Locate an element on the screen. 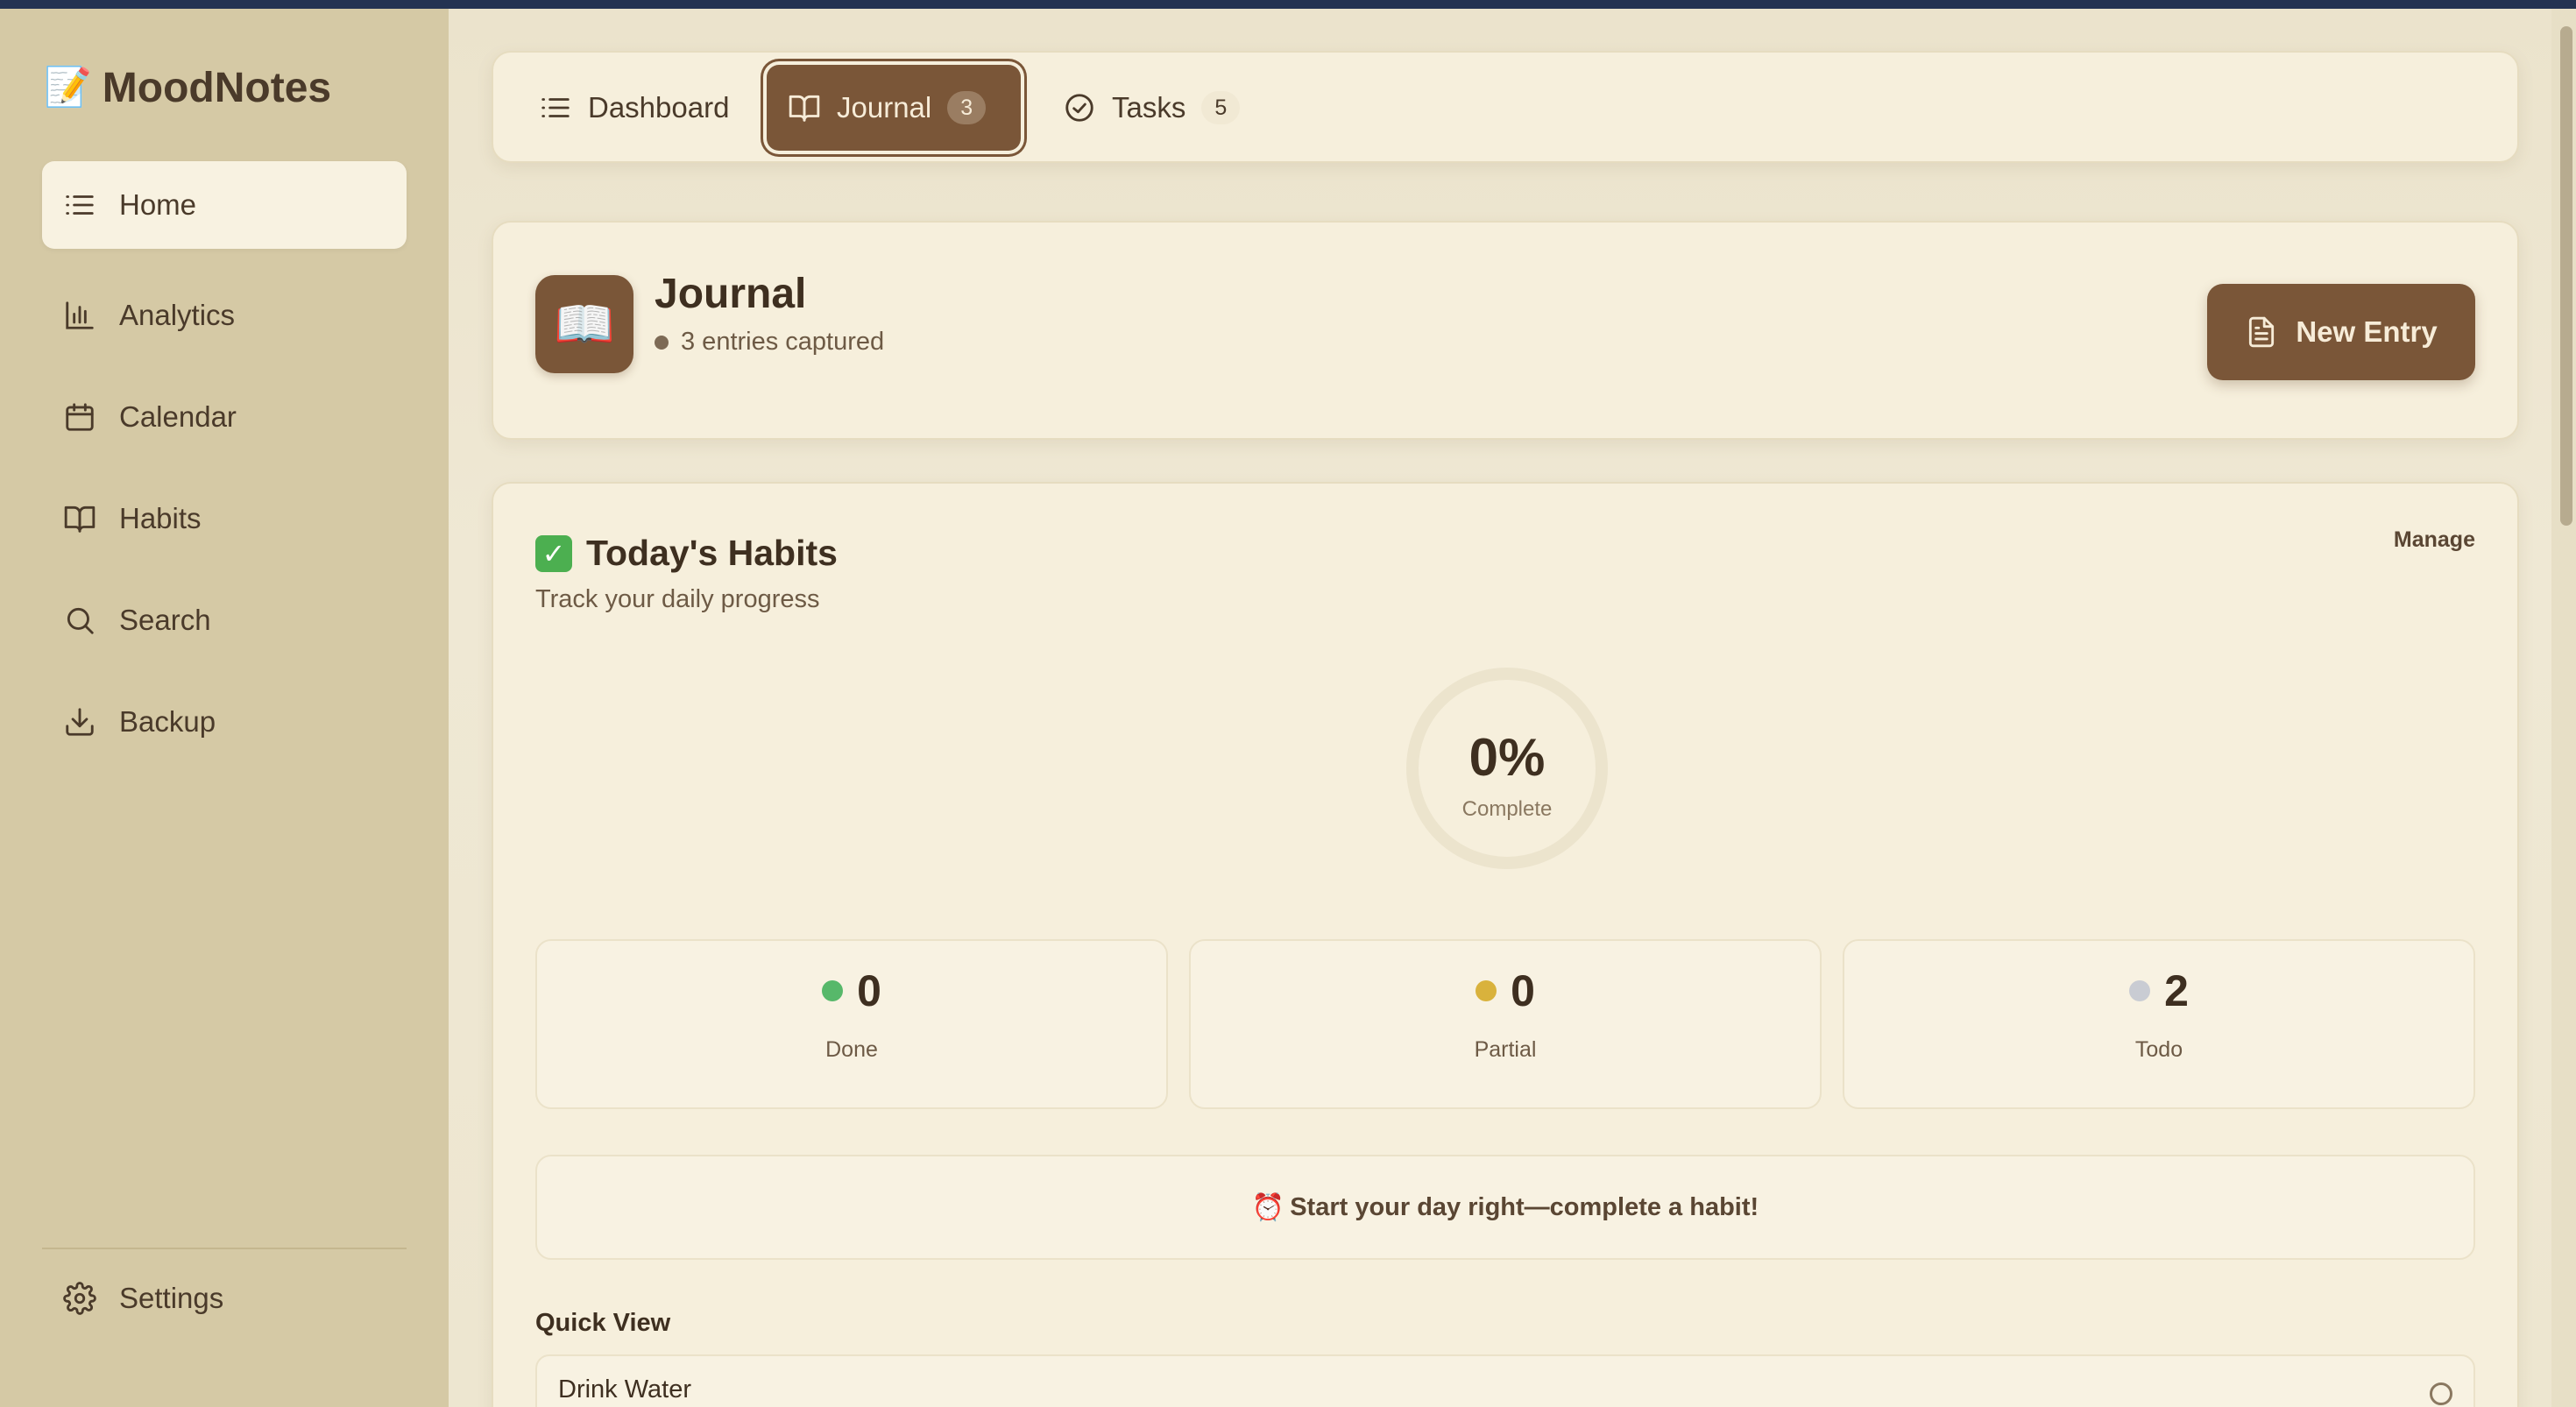 This screenshot has width=2576, height=1407. sidebar-item-habits: Habits is located at coordinates (224, 518).